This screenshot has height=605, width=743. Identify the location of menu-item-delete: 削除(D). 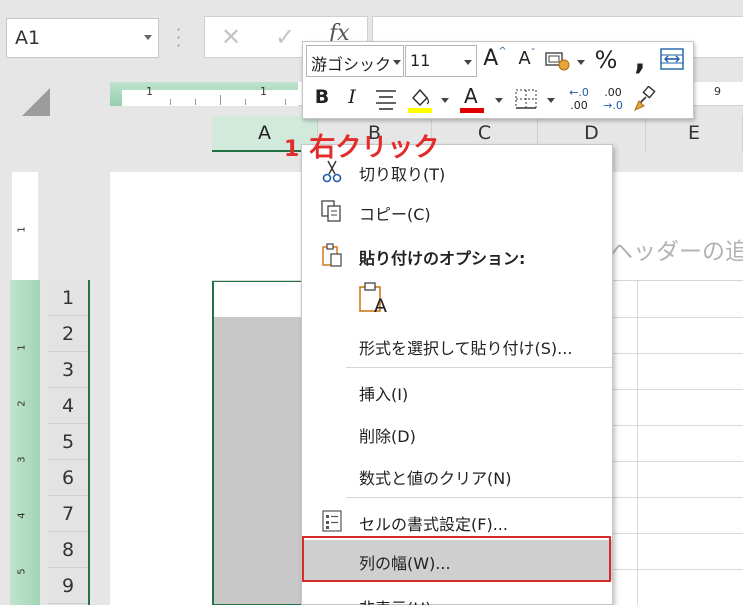
(457, 433).